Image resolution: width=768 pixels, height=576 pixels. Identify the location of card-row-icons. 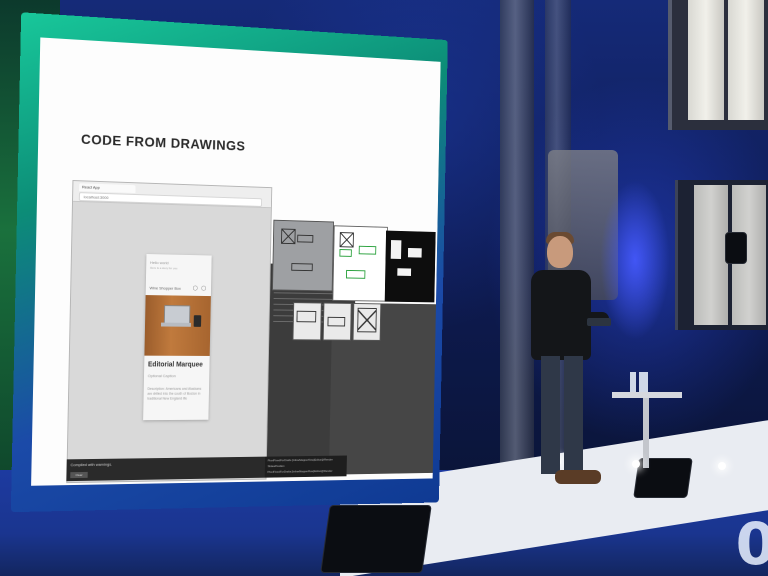
(200, 288).